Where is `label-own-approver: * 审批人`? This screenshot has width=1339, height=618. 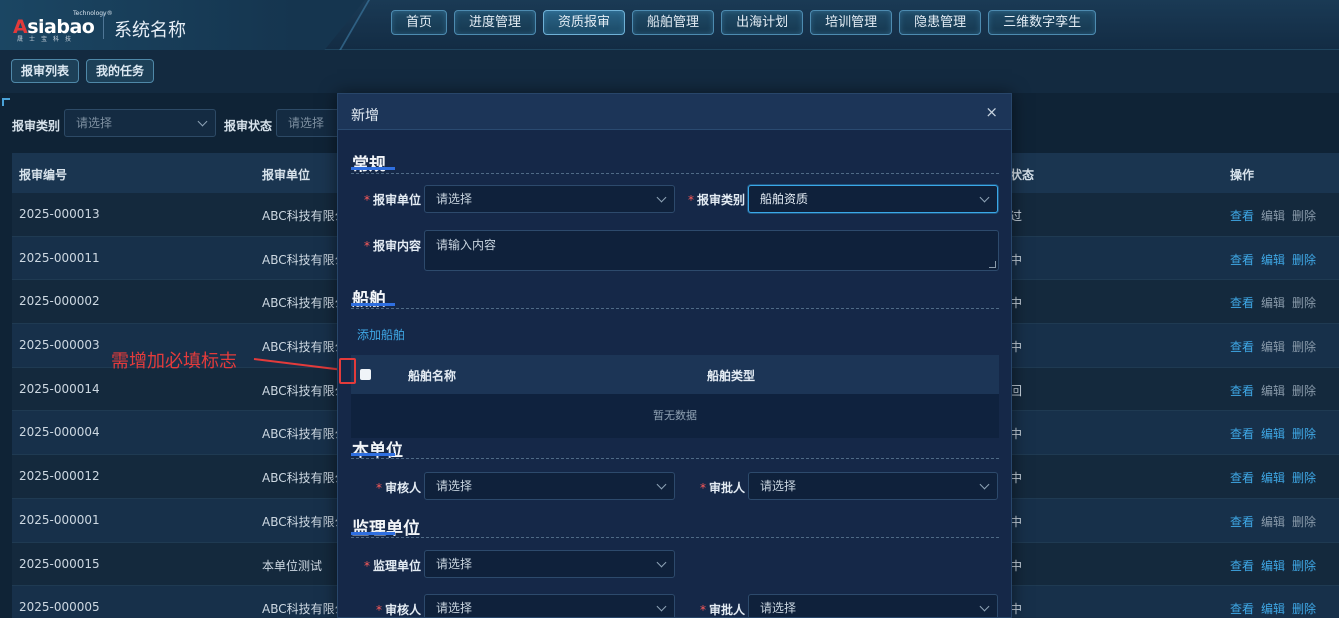 label-own-approver: * 审批人 is located at coordinates (723, 488).